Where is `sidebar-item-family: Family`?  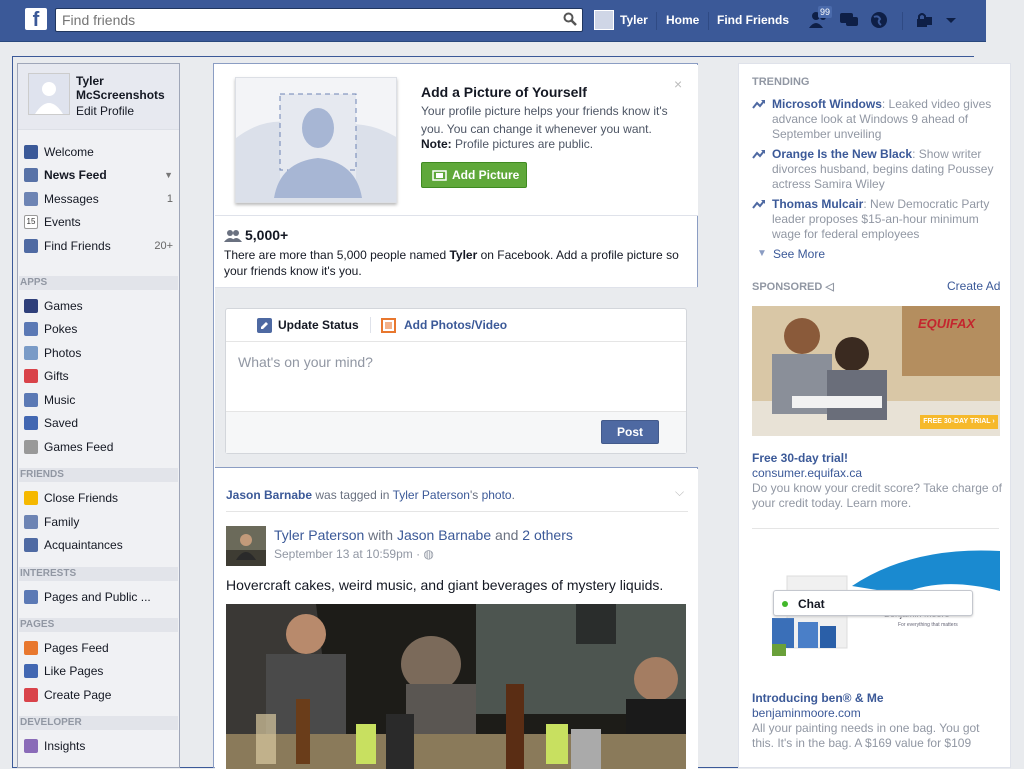 sidebar-item-family: Family is located at coordinates (99, 522).